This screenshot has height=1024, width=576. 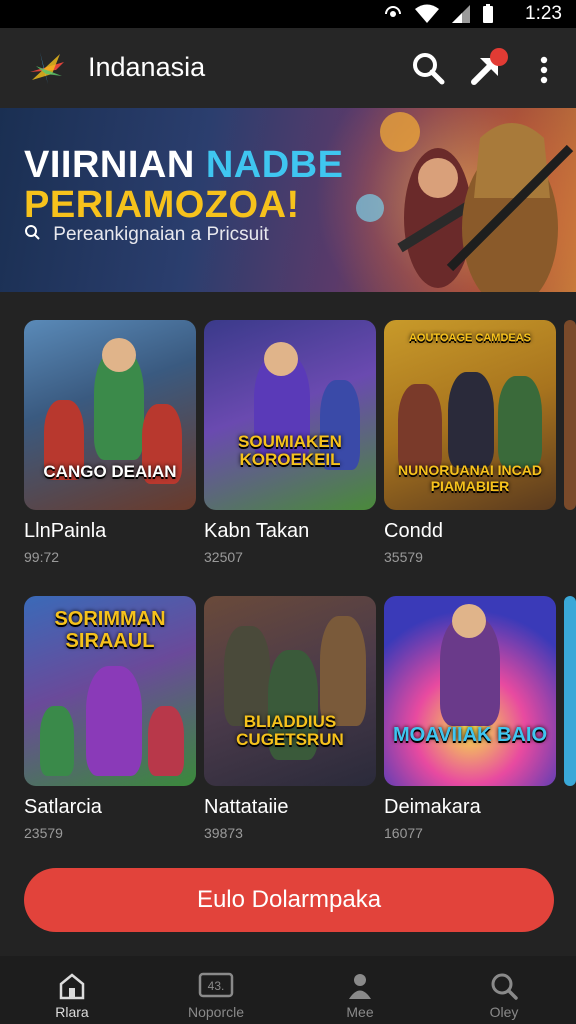 What do you see at coordinates (47, 68) in the screenshot?
I see `app-logo-icon` at bounding box center [47, 68].